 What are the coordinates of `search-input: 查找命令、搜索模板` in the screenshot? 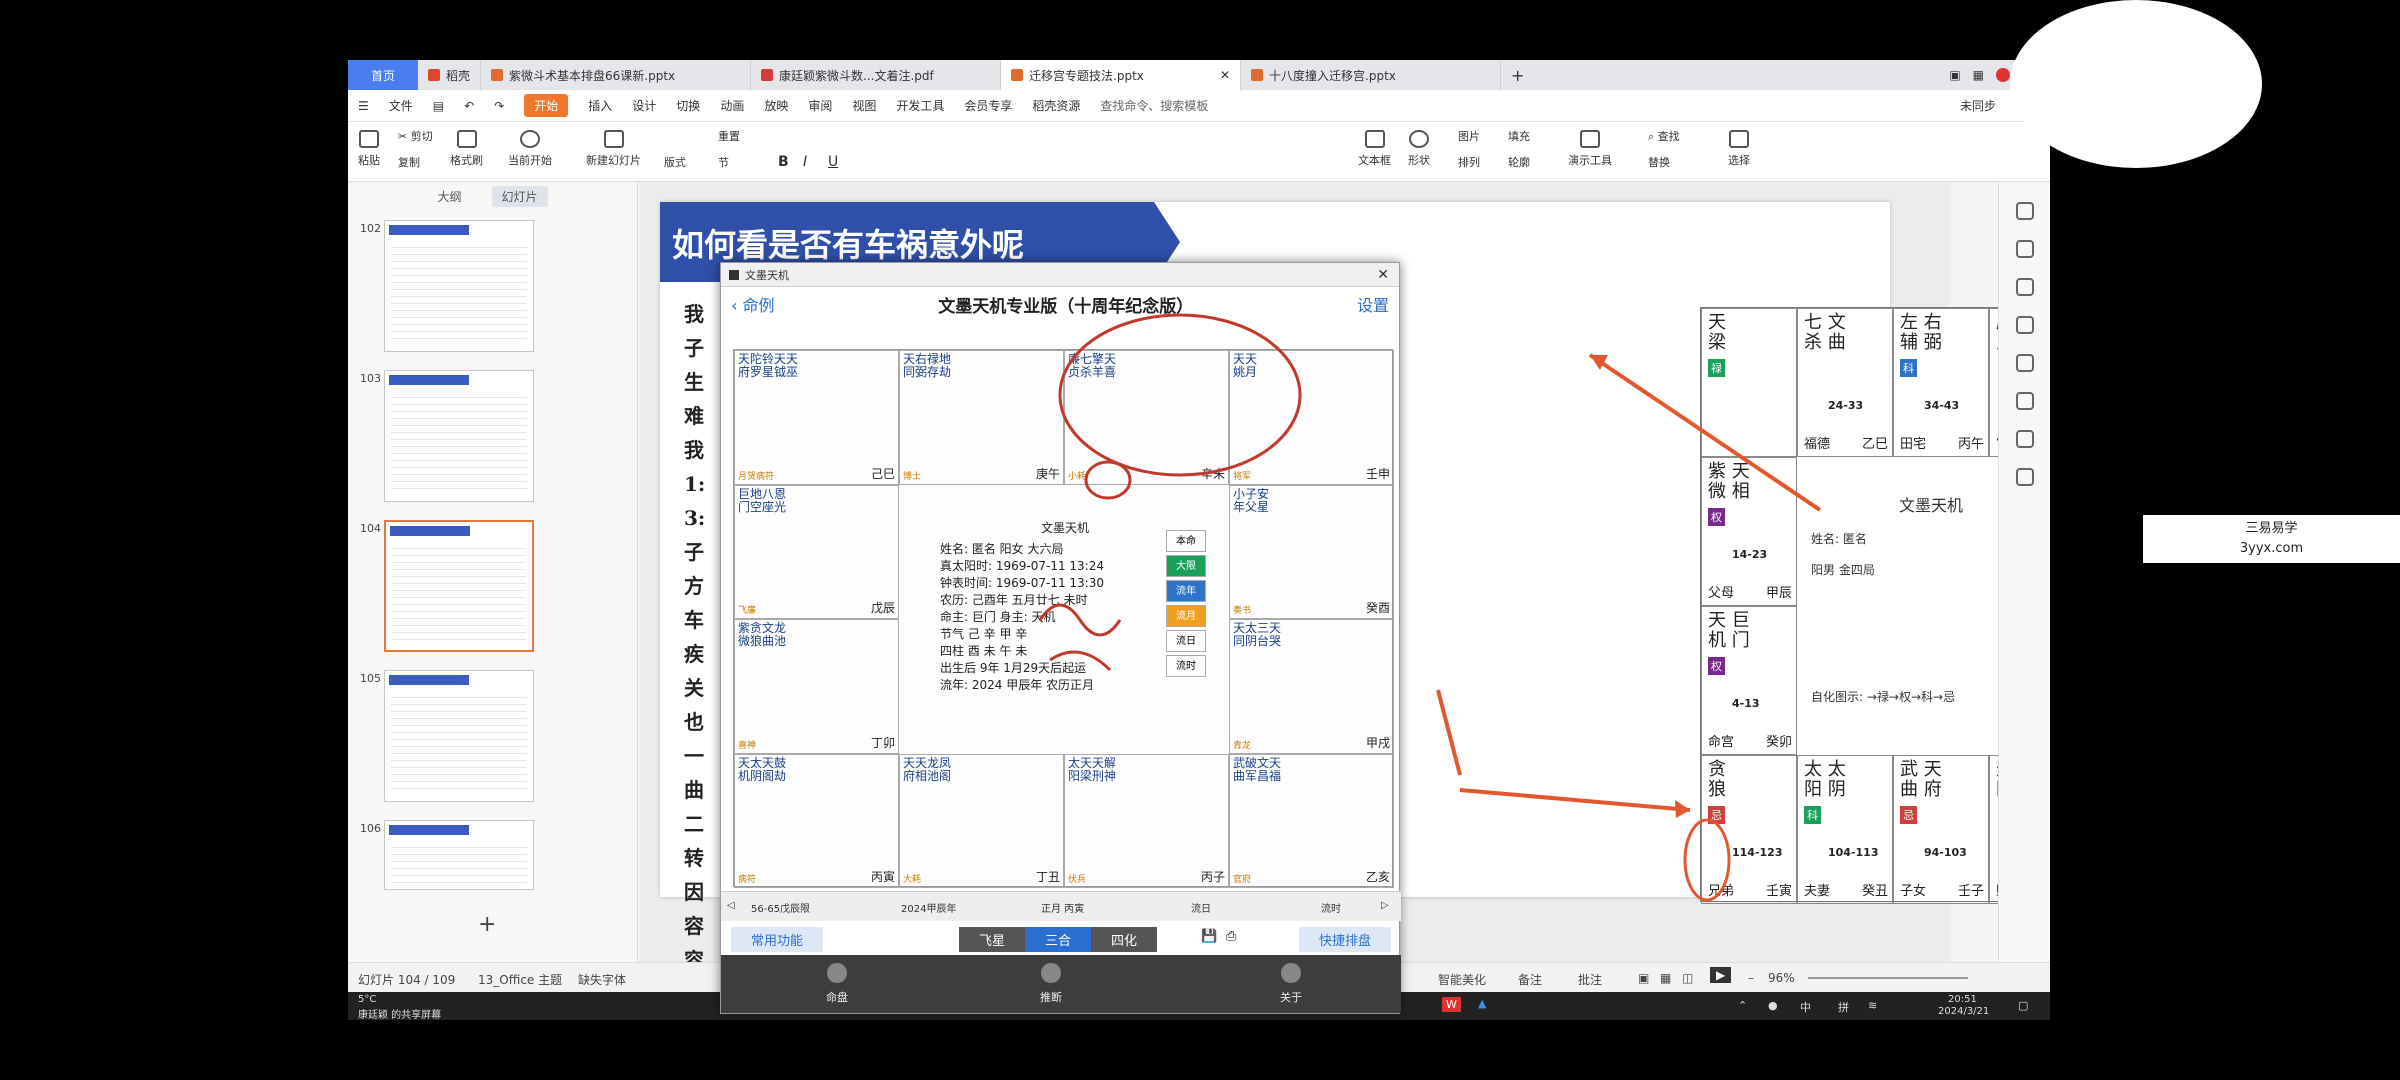 It's located at (1154, 105).